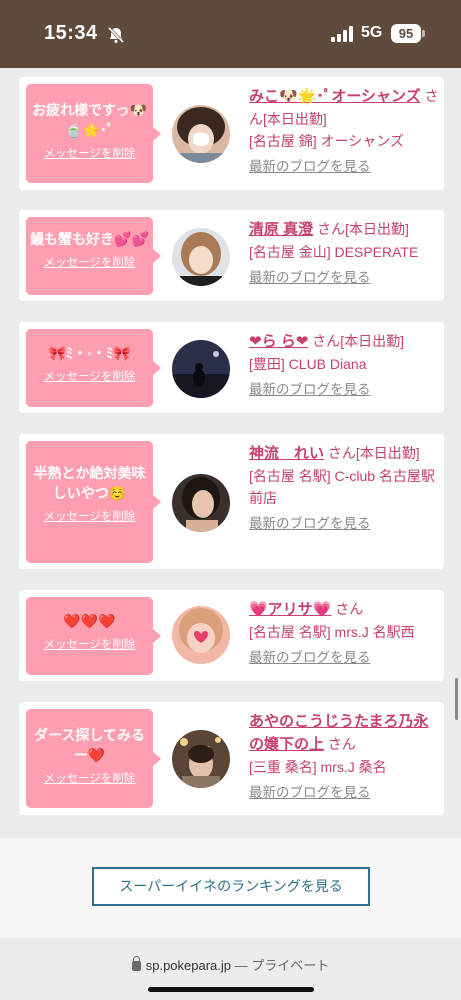  Describe the element at coordinates (89, 745) in the screenshot. I see `message-text: ダース探してみるー❤️` at that location.